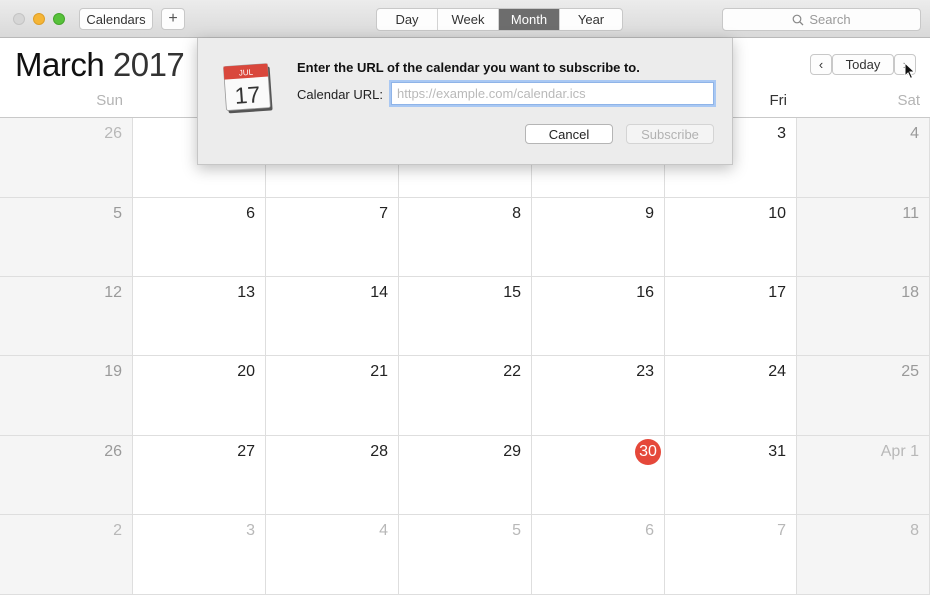 The width and height of the screenshot is (930, 595). Describe the element at coordinates (332, 396) in the screenshot. I see `day-cell: 21` at that location.